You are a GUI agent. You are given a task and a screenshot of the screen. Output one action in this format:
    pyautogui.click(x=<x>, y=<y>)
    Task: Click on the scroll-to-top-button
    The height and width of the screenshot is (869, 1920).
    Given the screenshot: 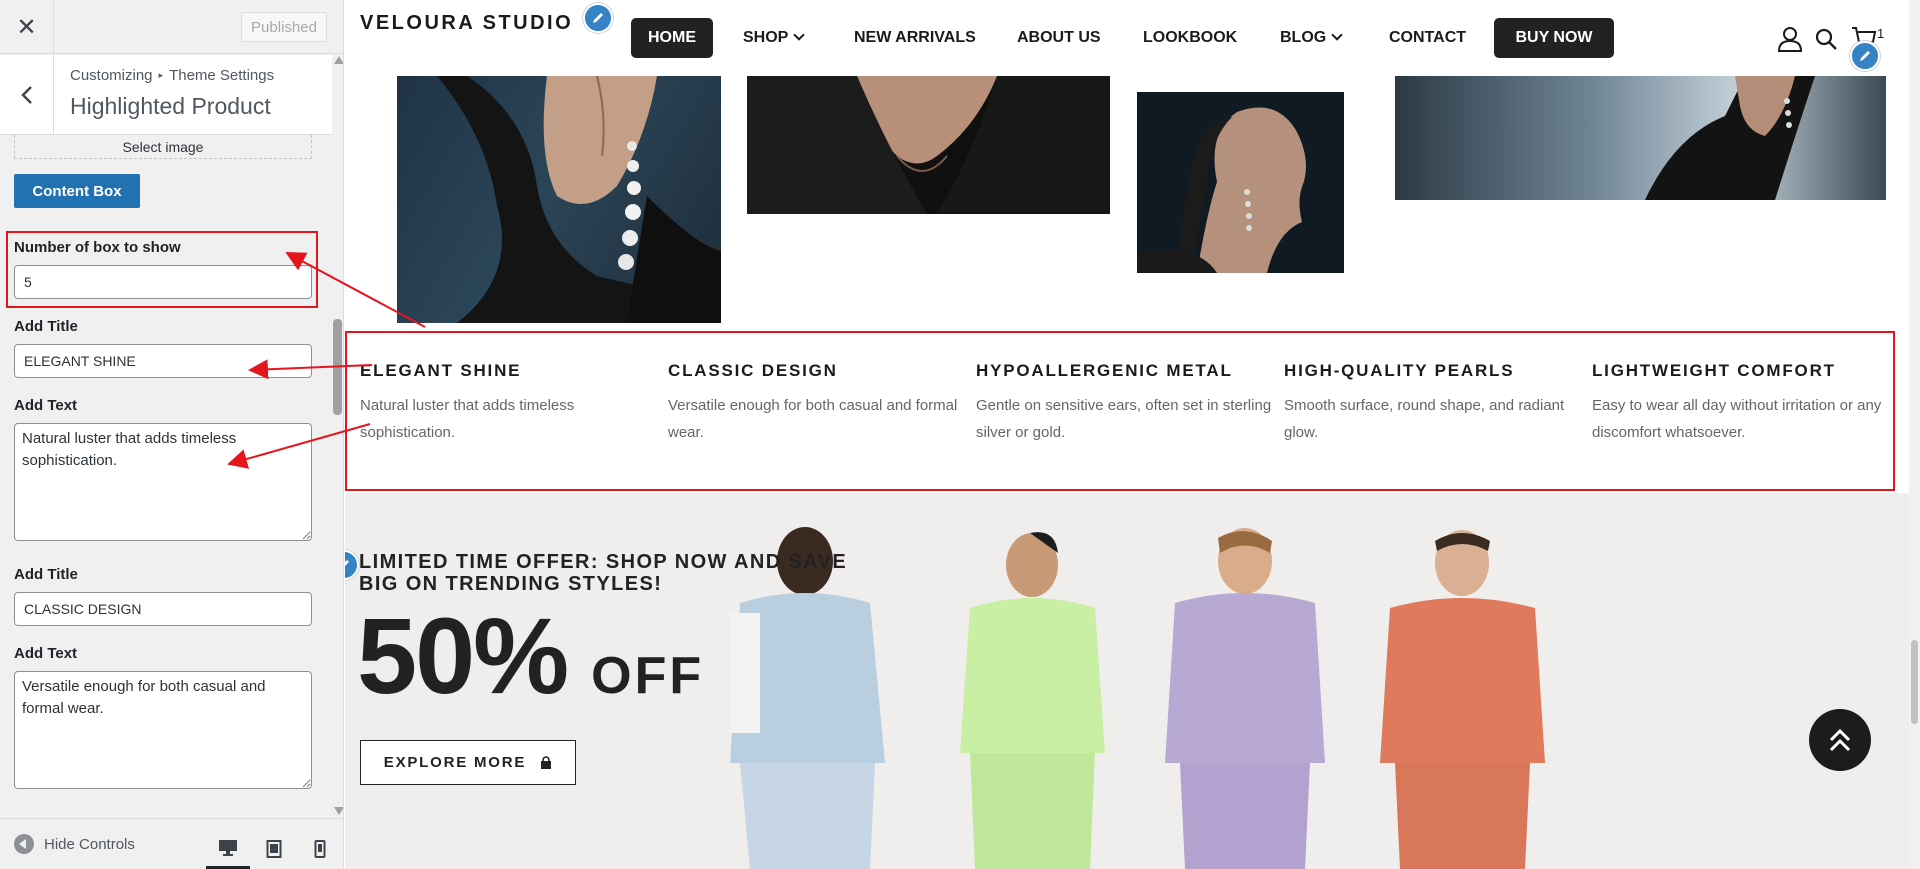 What is the action you would take?
    pyautogui.click(x=1840, y=740)
    